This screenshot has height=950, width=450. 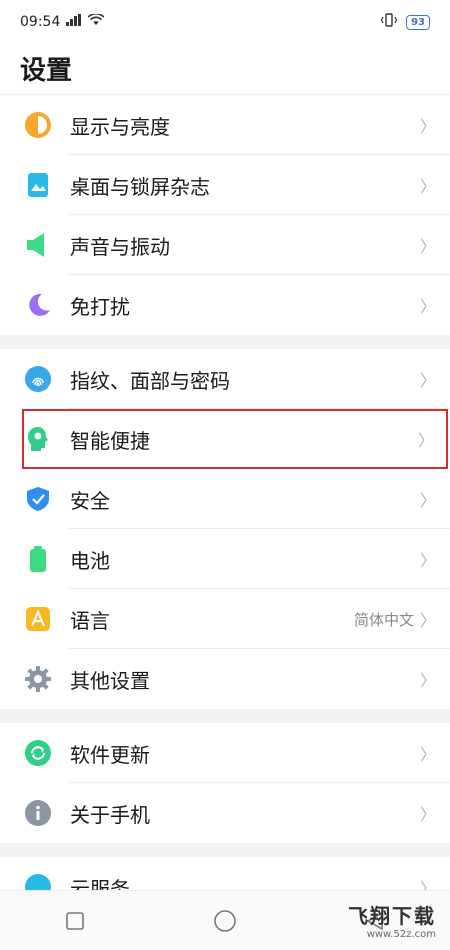 What do you see at coordinates (235, 439) in the screenshot?
I see `settings-item-smart-assist: 智能便捷 〉` at bounding box center [235, 439].